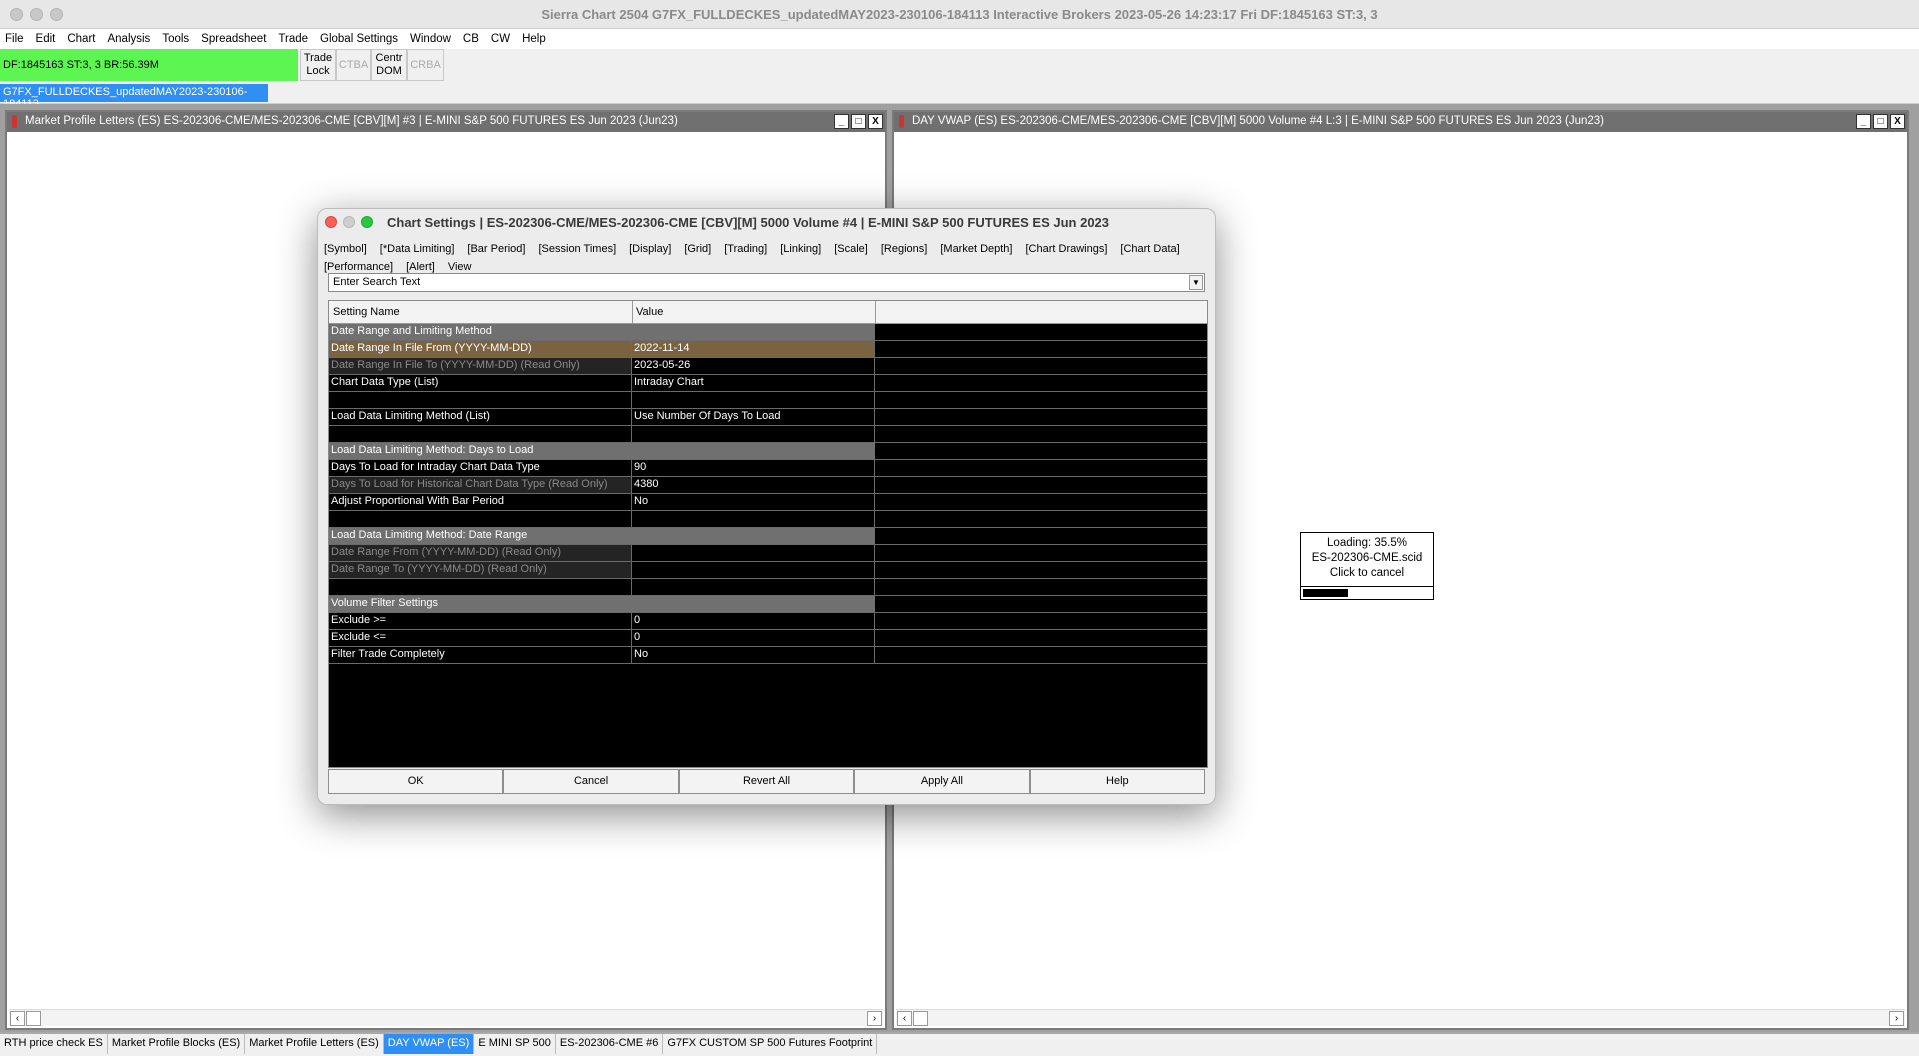  Describe the element at coordinates (500, 39) in the screenshot. I see `menu-cw: CW` at that location.